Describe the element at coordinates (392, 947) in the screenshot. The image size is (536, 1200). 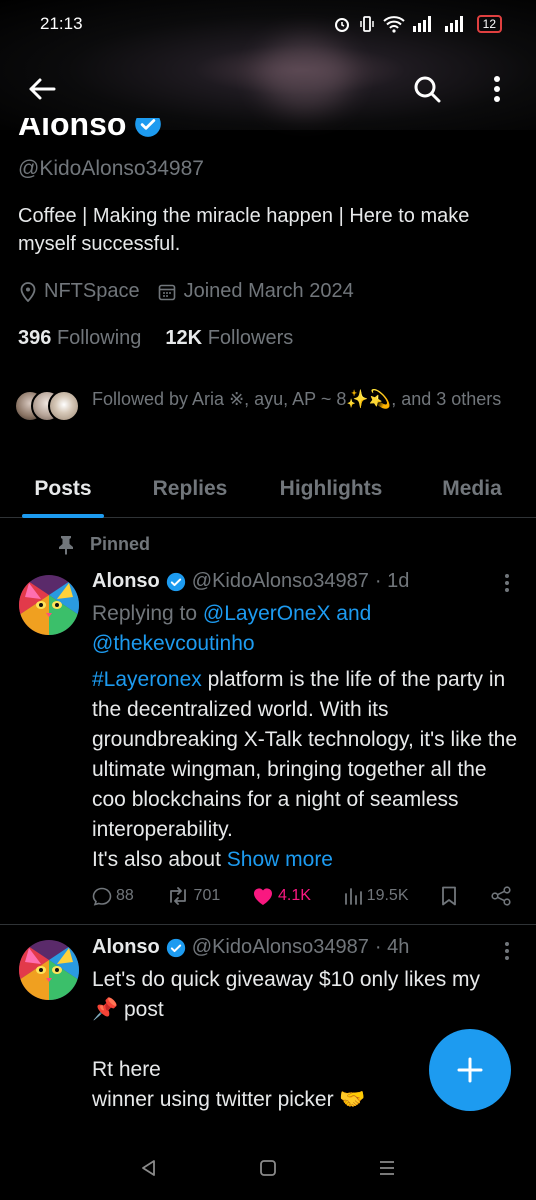
I see `post-time: · 4h` at that location.